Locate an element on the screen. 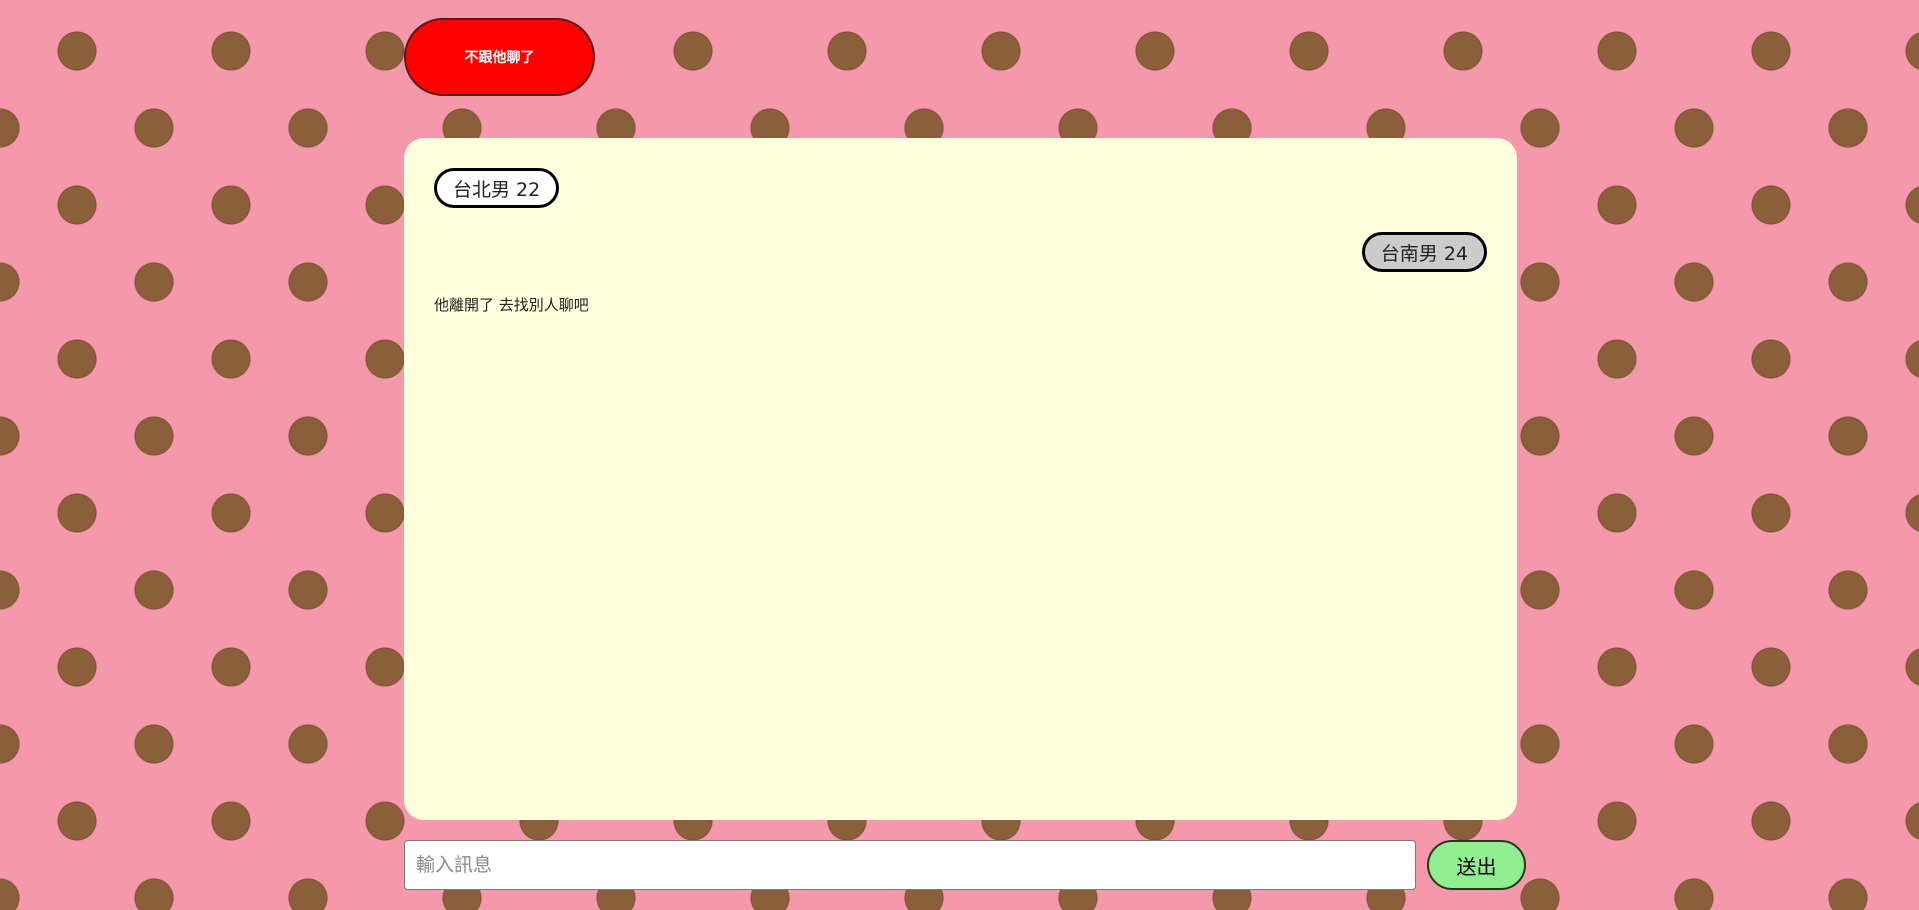 The height and width of the screenshot is (910, 1919). system-message: 他離開了 去找別人聊吧 is located at coordinates (511, 305).